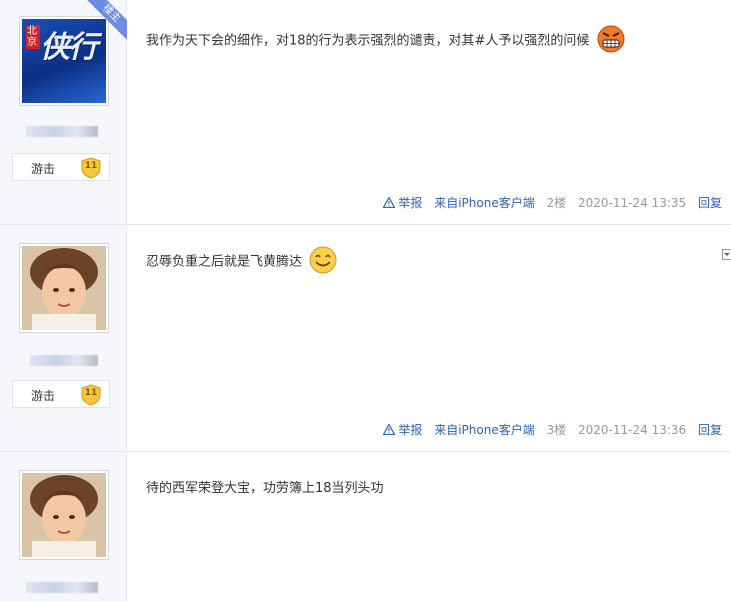  I want to click on post-tail: 举报 来自iPhone客户端 3楼 2020-11-24 13:36 回复, so click(548, 429).